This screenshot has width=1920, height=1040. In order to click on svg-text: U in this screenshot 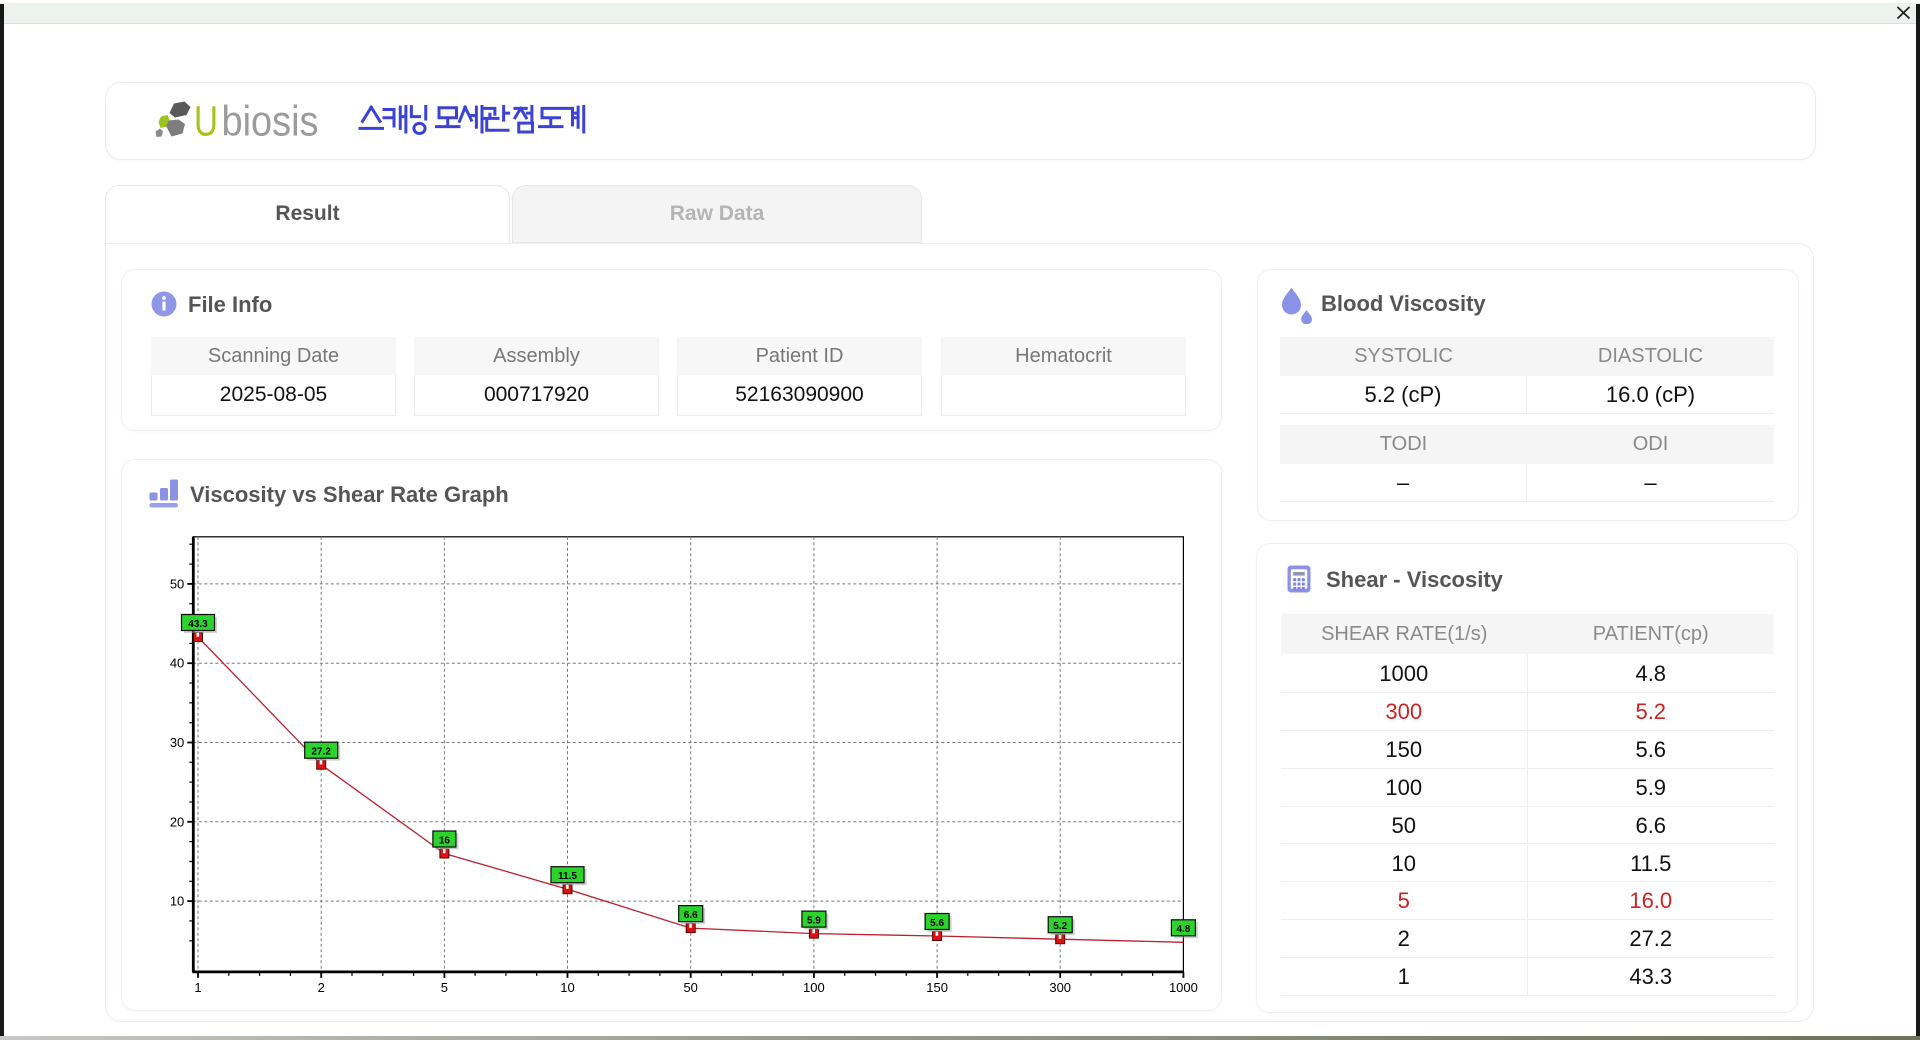, I will do `click(206, 122)`.